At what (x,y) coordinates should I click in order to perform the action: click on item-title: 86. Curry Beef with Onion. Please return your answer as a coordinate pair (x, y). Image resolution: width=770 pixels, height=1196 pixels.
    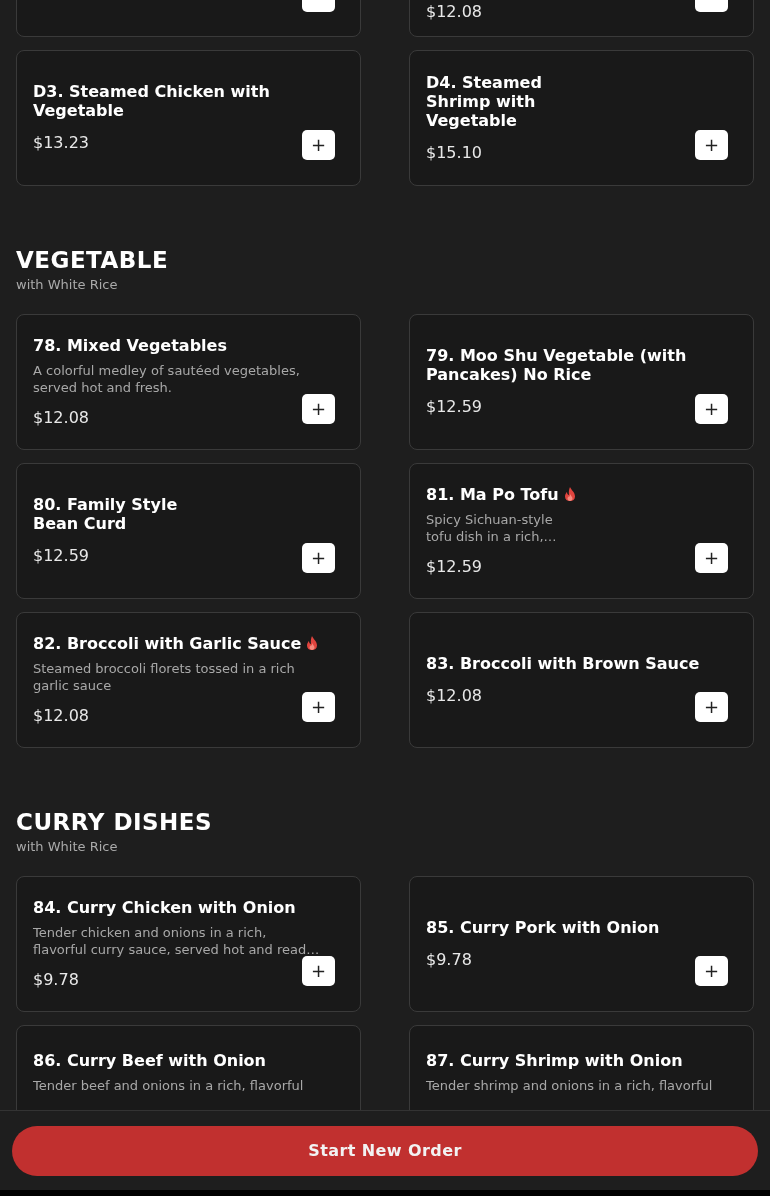
    Looking at the image, I should click on (149, 1060).